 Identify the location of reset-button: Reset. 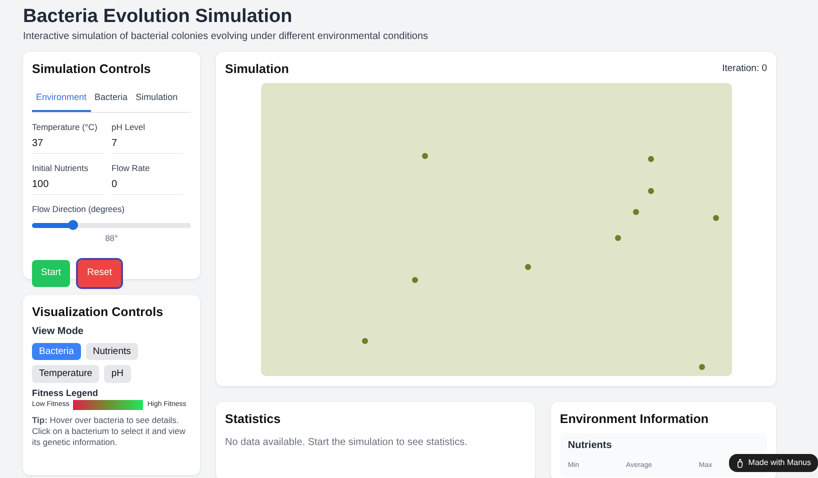
(99, 273).